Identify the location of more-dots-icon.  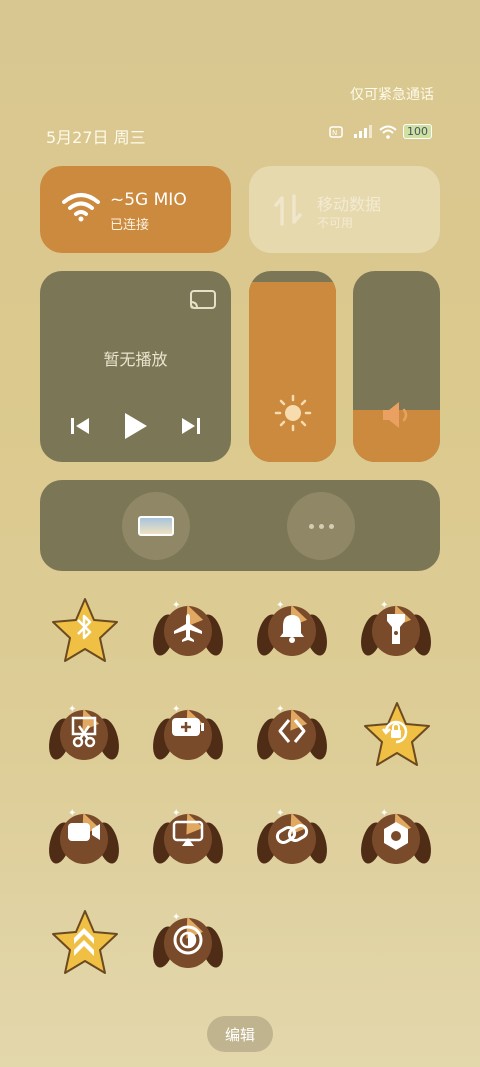
(321, 526).